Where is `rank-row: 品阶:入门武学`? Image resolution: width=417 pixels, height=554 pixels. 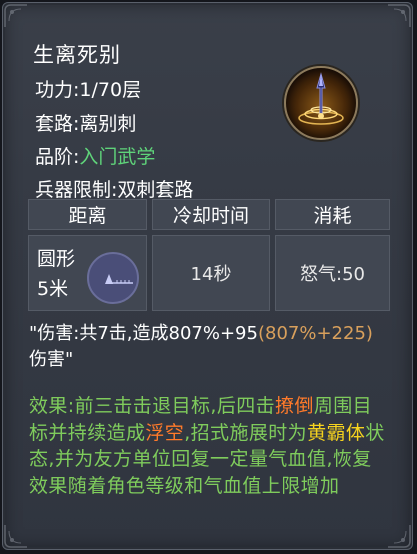
rank-row: 品阶:入门武学 is located at coordinates (95, 155).